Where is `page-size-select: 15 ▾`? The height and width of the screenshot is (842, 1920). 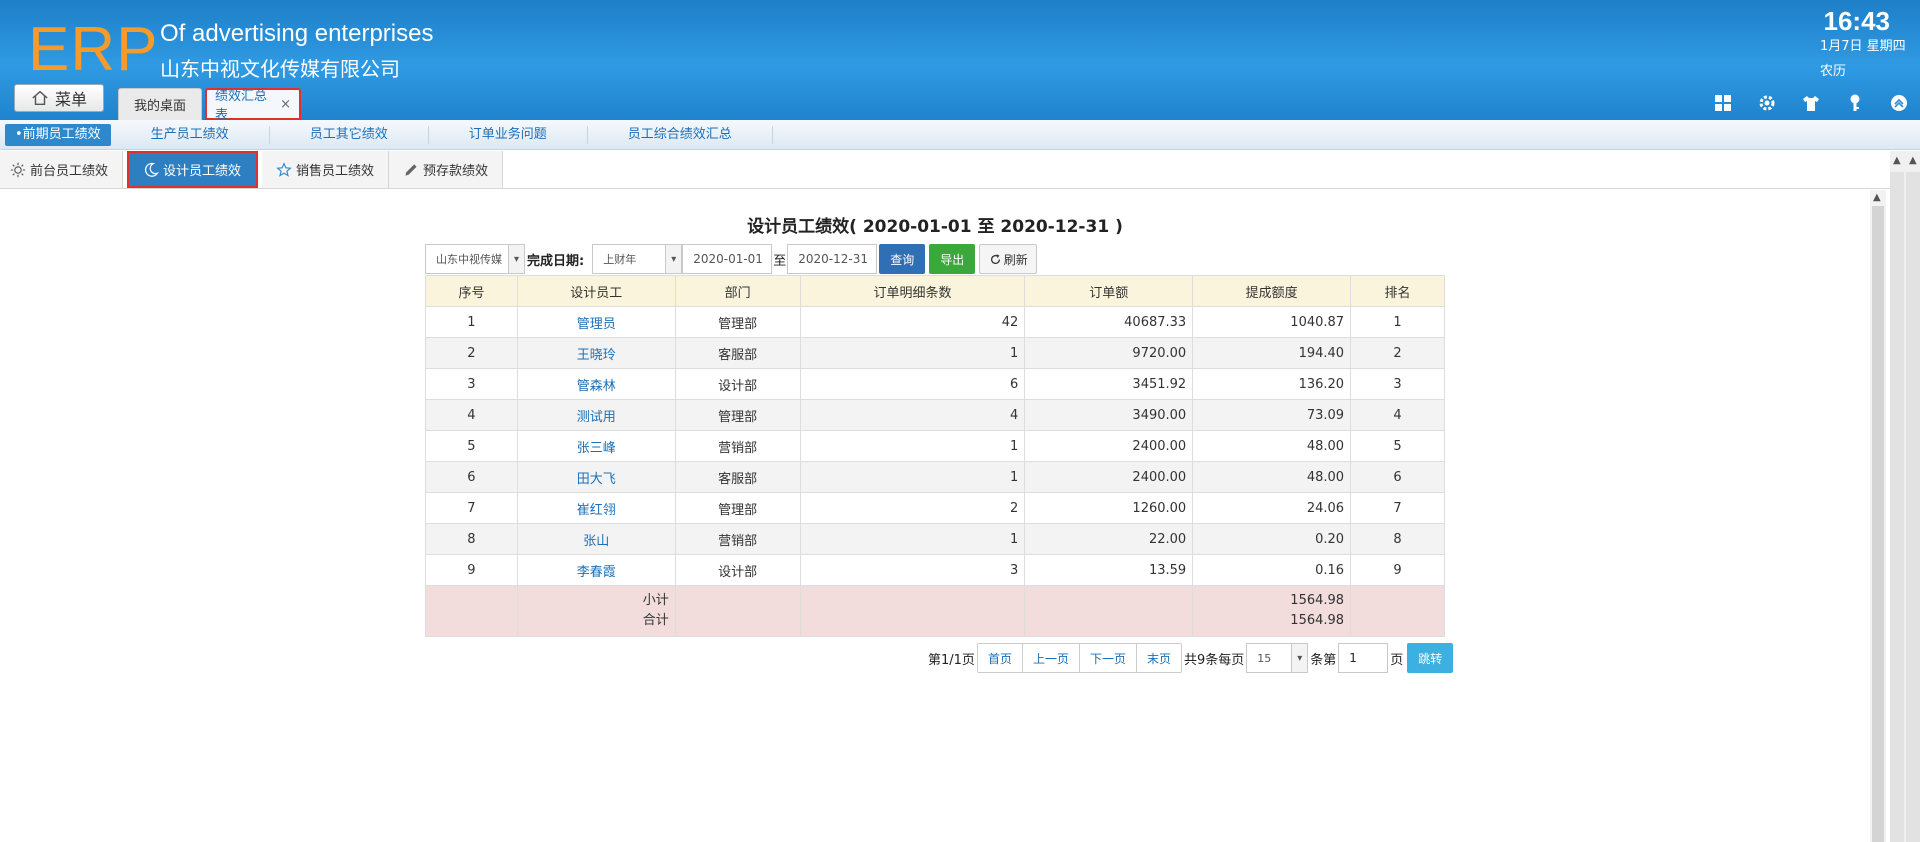
page-size-select: 15 ▾ is located at coordinates (1277, 658).